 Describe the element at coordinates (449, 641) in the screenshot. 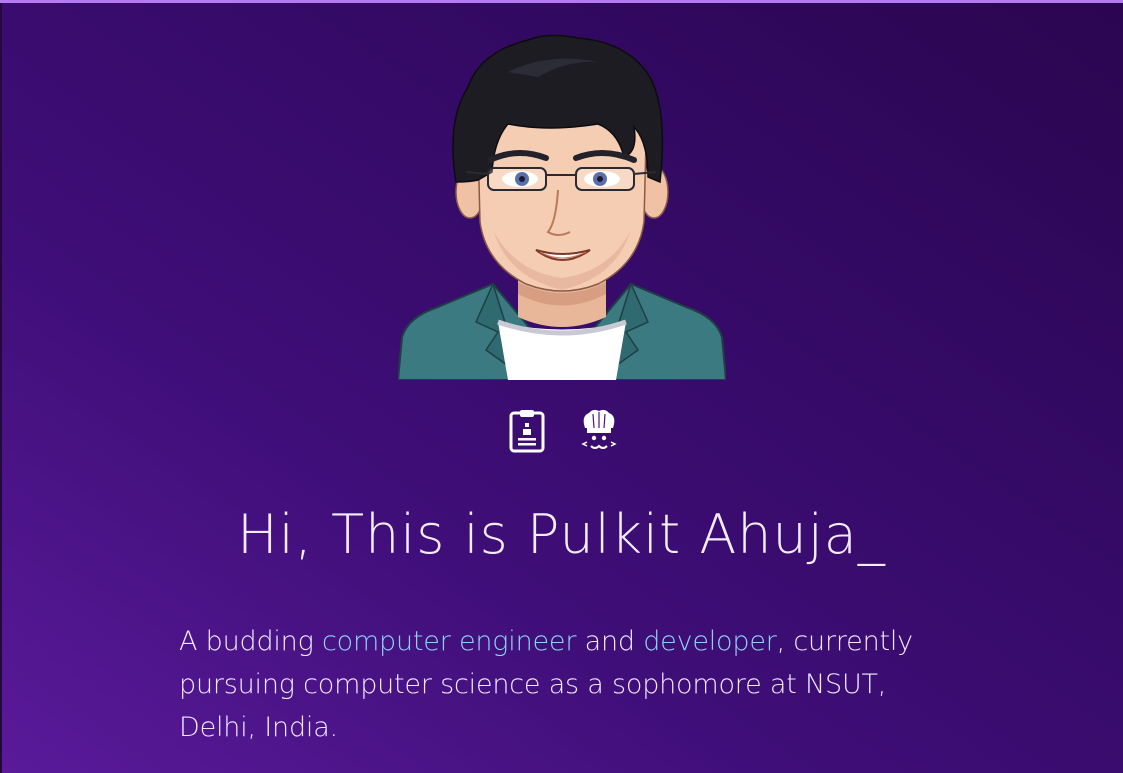

I see `computer-engineer-link: computer engineer` at that location.